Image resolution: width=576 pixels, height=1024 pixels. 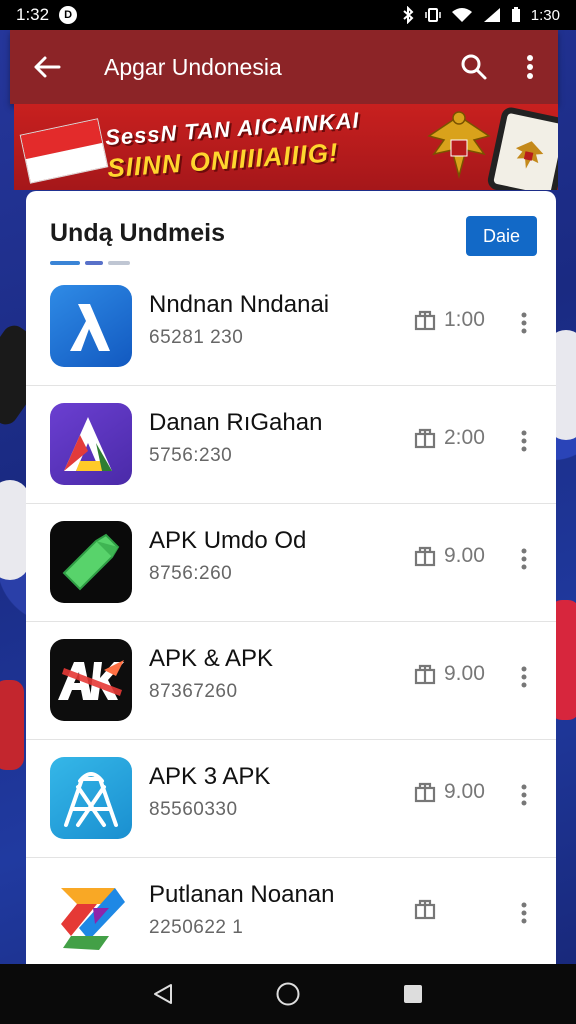 What do you see at coordinates (91, 798) in the screenshot?
I see `a-outline-icon` at bounding box center [91, 798].